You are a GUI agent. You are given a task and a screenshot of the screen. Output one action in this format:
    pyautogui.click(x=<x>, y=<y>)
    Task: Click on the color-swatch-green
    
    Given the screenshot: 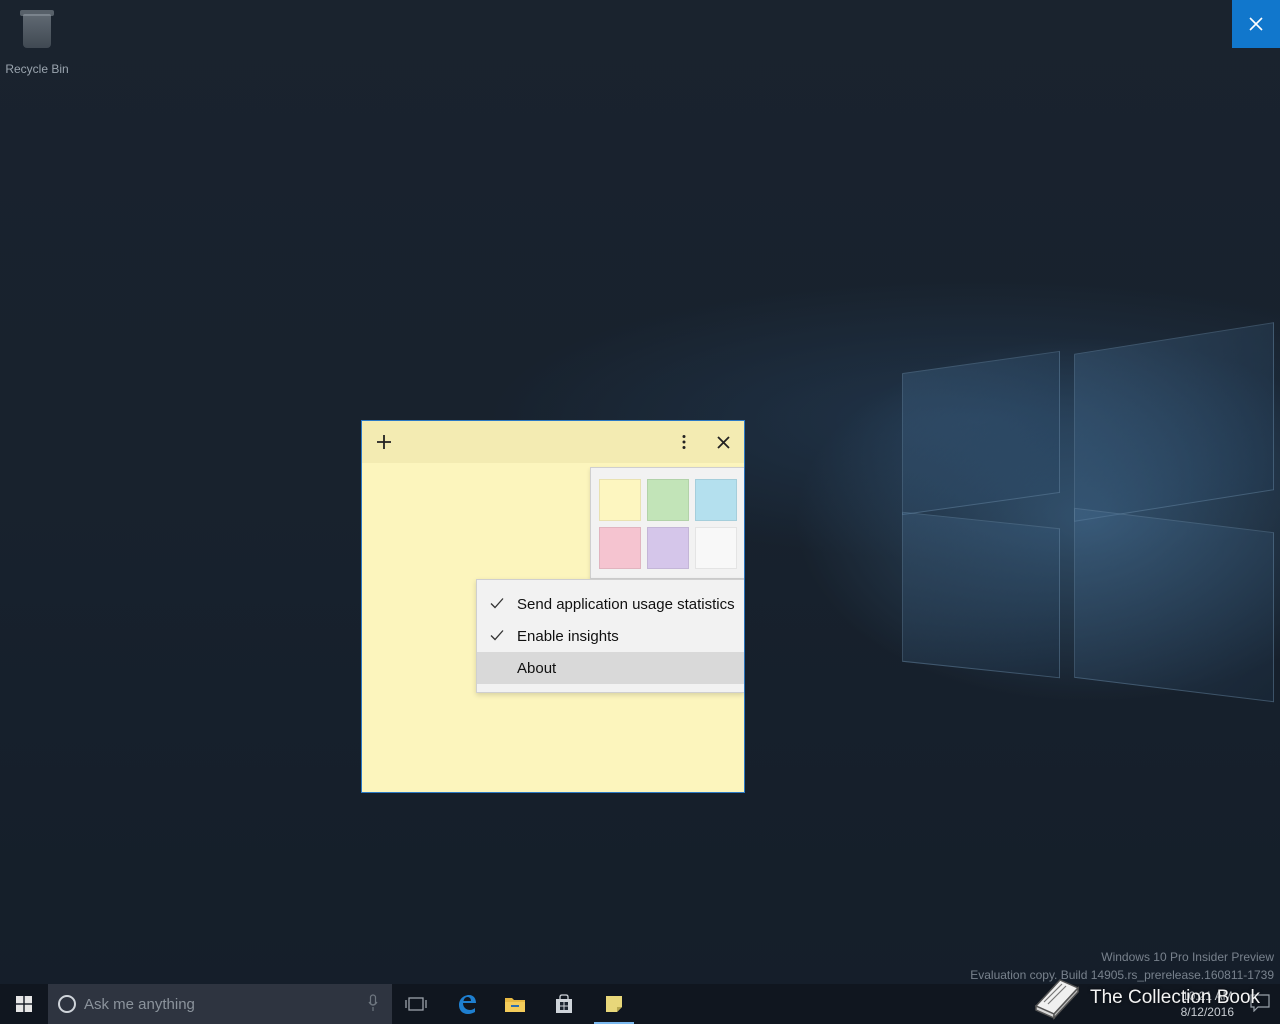 What is the action you would take?
    pyautogui.click(x=668, y=500)
    